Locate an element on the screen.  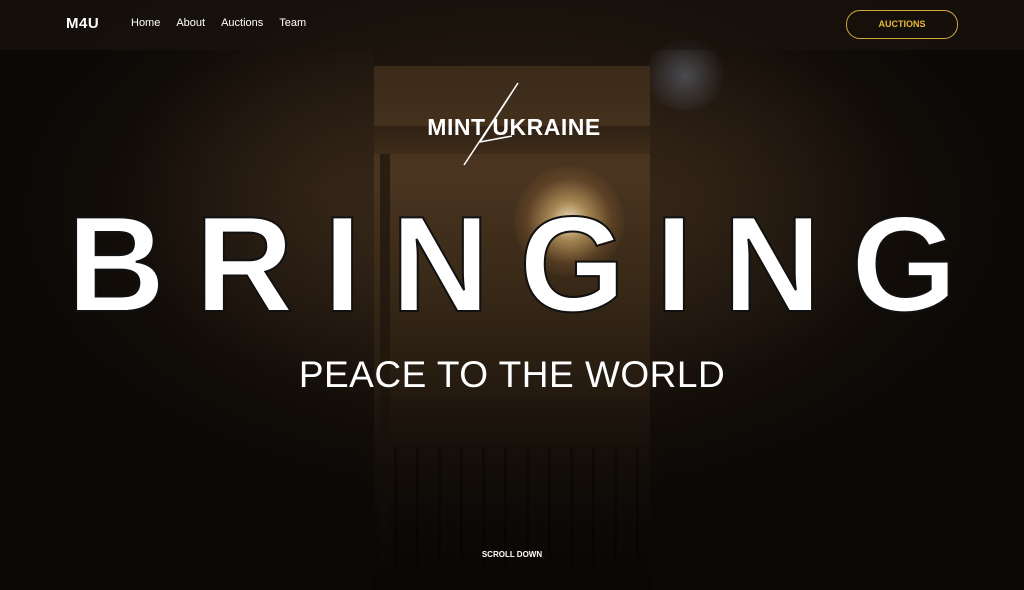
auctions-button: AUCTIONS is located at coordinates (902, 24).